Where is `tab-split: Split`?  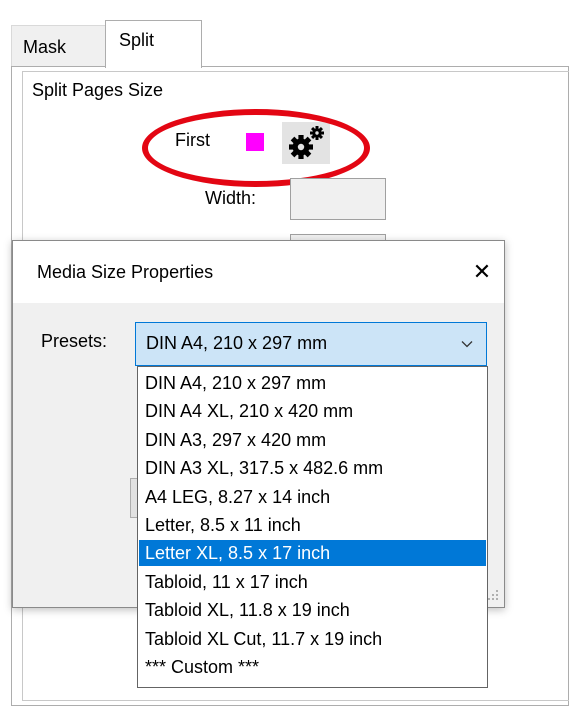 tab-split: Split is located at coordinates (153, 44).